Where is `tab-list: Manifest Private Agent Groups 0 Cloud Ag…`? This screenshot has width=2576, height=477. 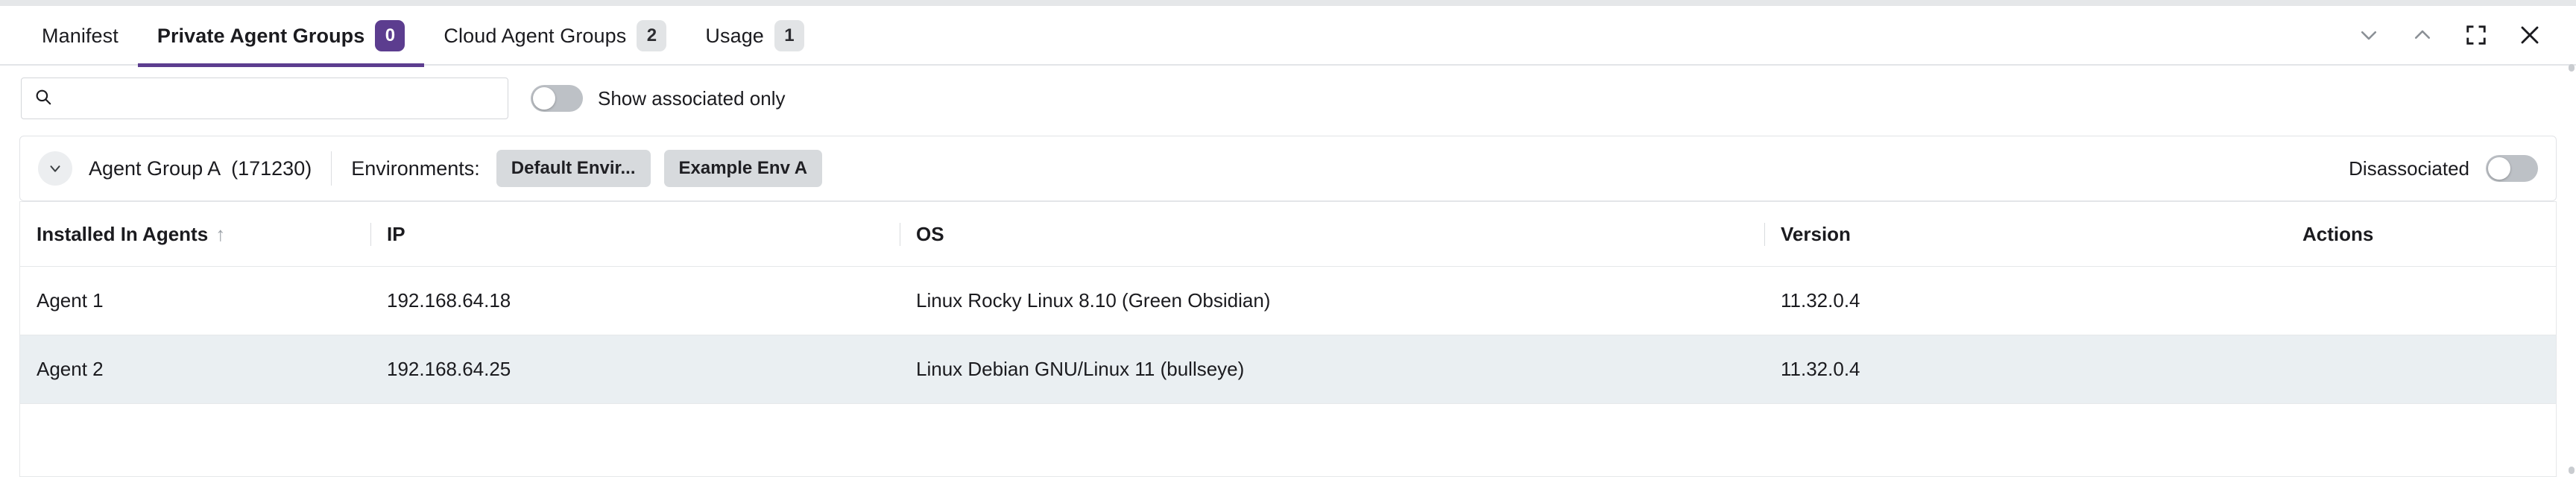
tab-list: Manifest Private Agent Groups 0 Cloud Ag… is located at coordinates (412, 36).